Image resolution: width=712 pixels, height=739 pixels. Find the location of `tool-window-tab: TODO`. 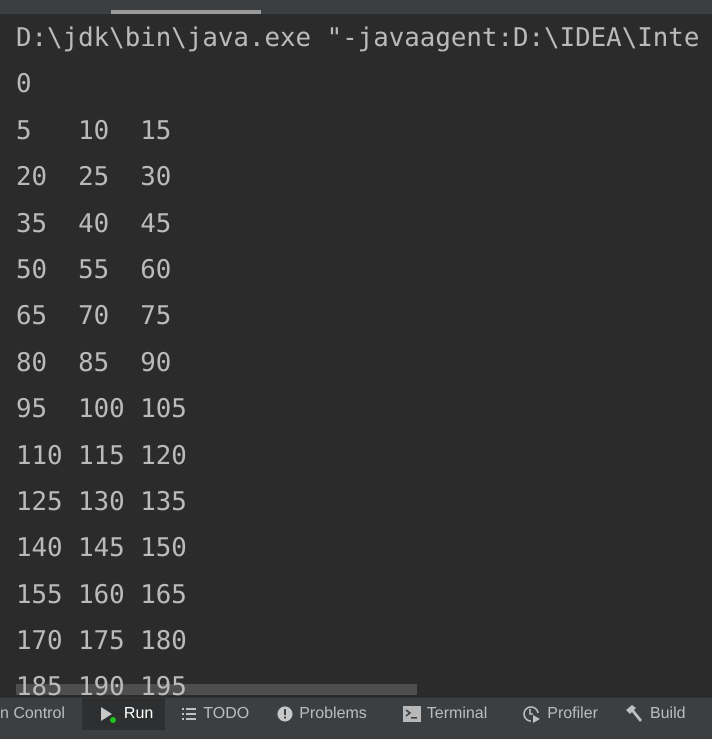

tool-window-tab: TODO is located at coordinates (213, 714).